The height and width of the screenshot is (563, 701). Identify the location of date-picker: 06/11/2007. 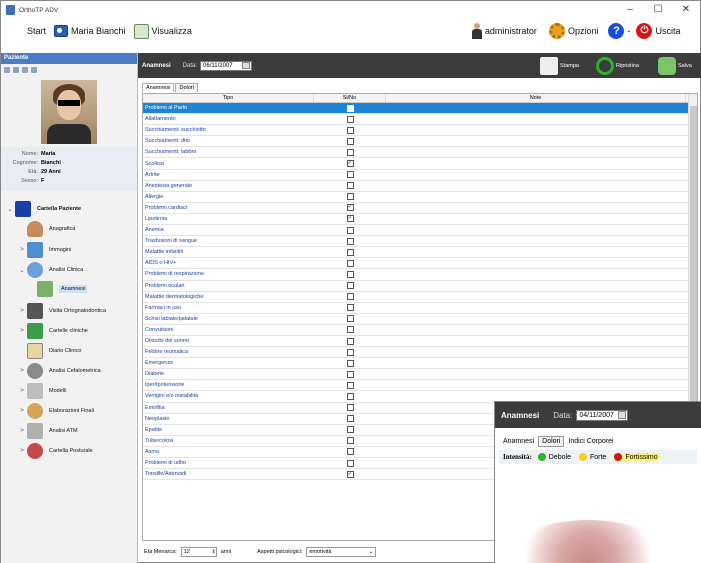
(226, 65).